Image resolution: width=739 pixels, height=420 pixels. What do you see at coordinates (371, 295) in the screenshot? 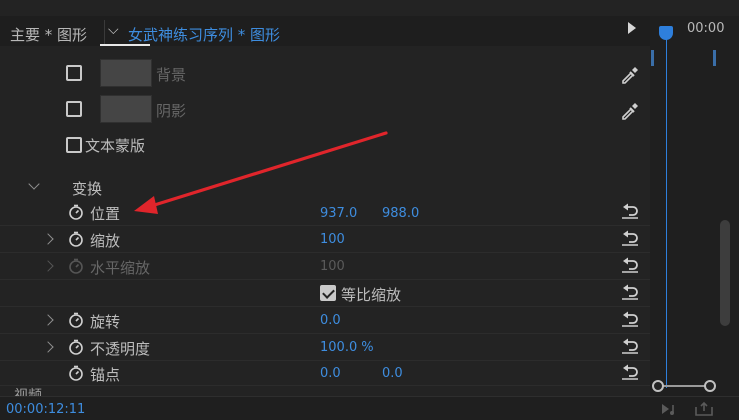
I see `uniform-scale-label: 等比缩放` at bounding box center [371, 295].